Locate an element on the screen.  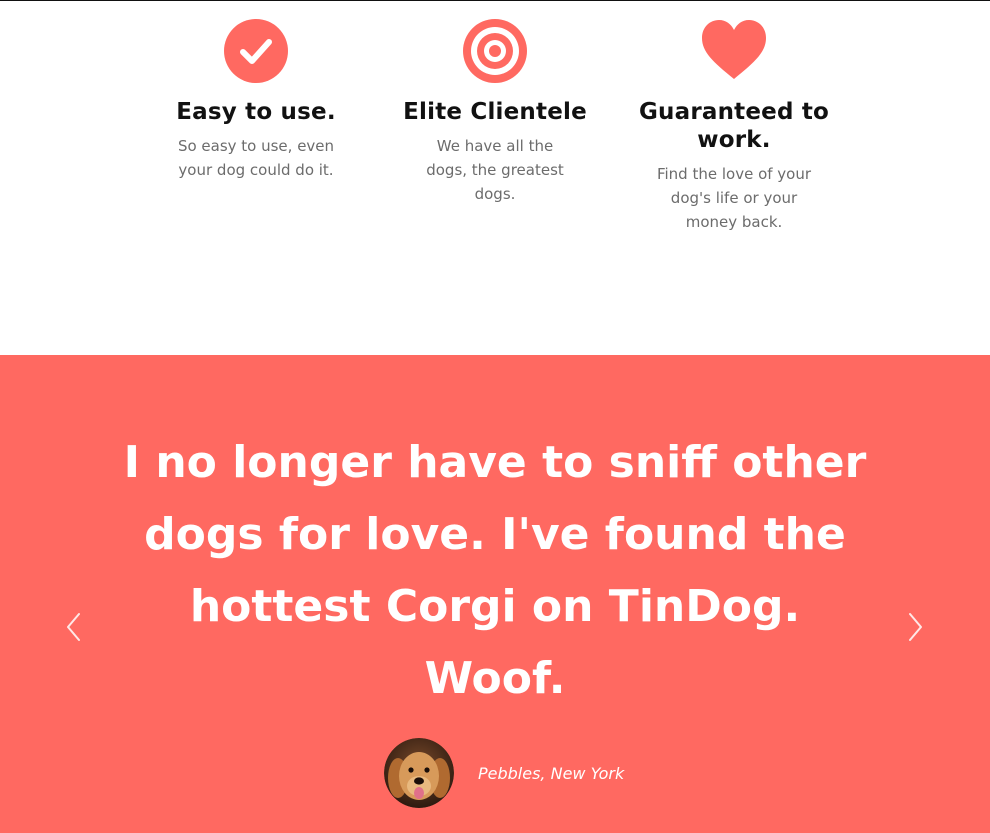
feature-title: Guaranteed to work. is located at coordinates (734, 126).